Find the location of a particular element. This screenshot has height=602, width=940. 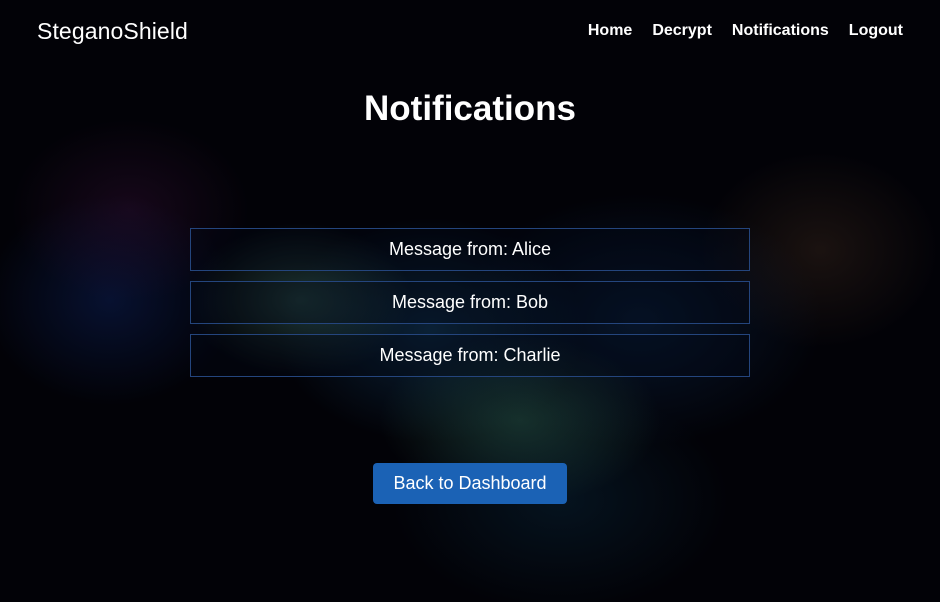

nav-link-logout: Logout is located at coordinates (876, 31).